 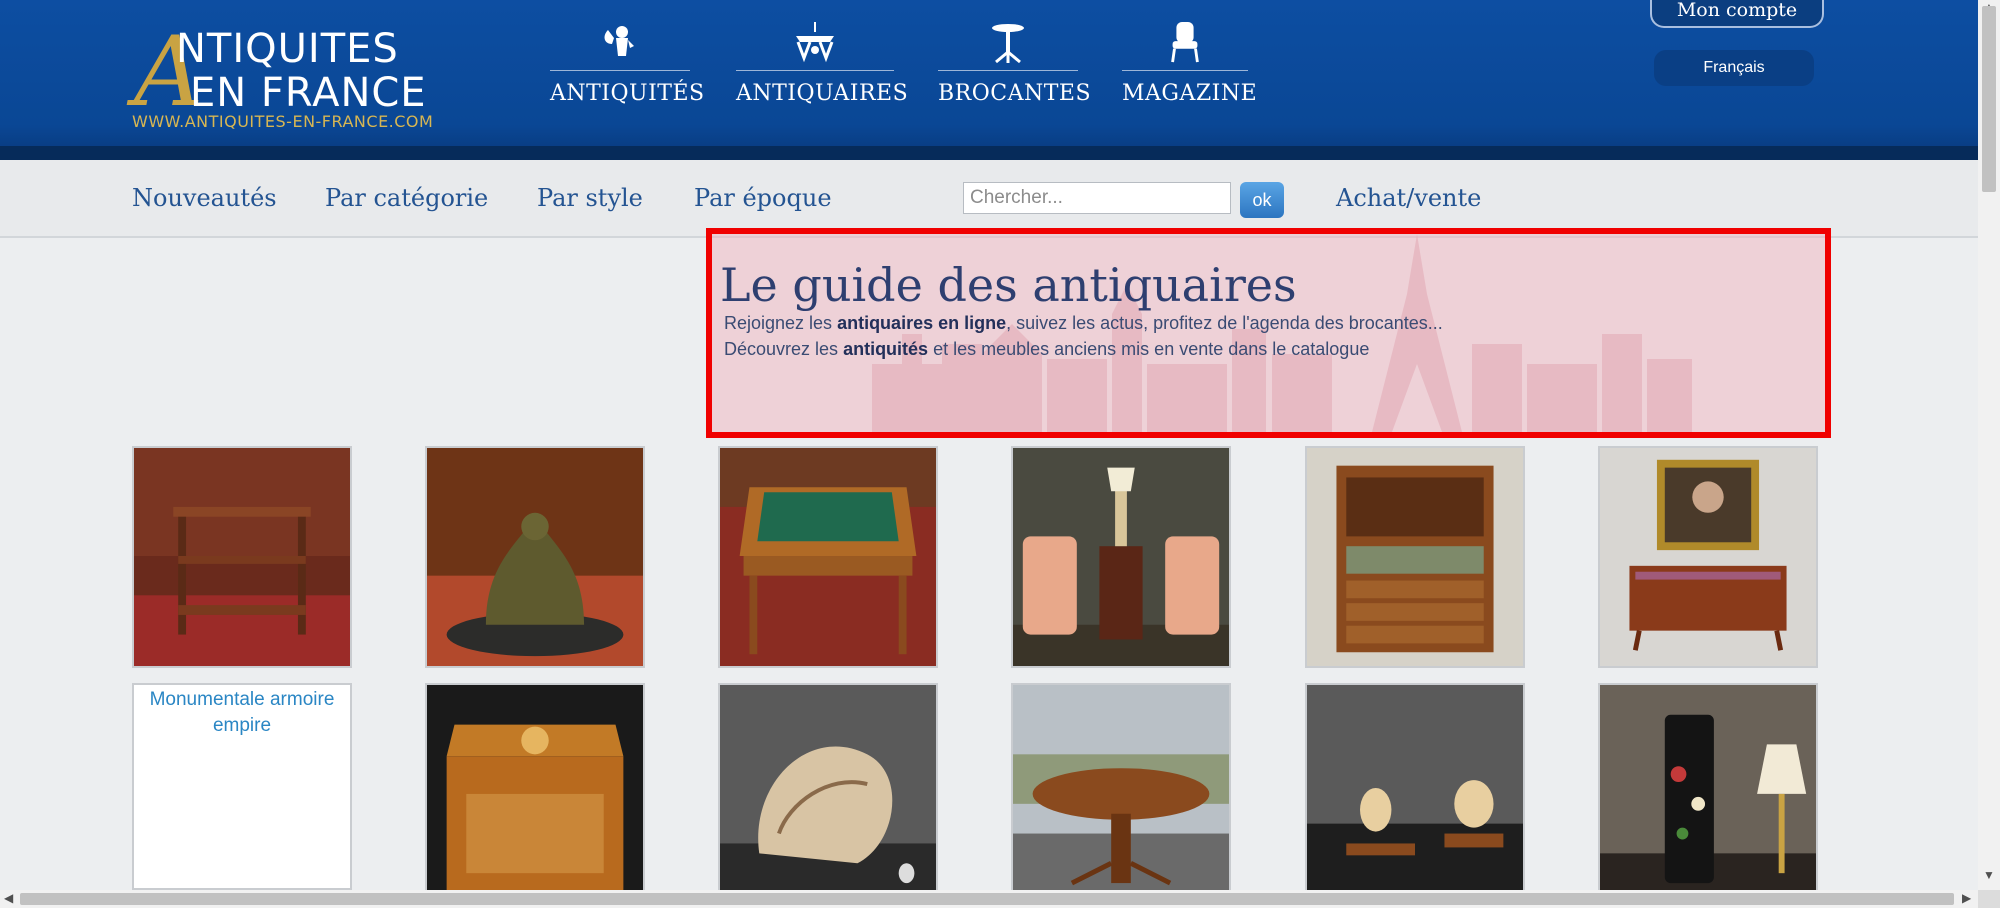 What do you see at coordinates (627, 93) in the screenshot?
I see `nav-label: ANTIQUITÉS` at bounding box center [627, 93].